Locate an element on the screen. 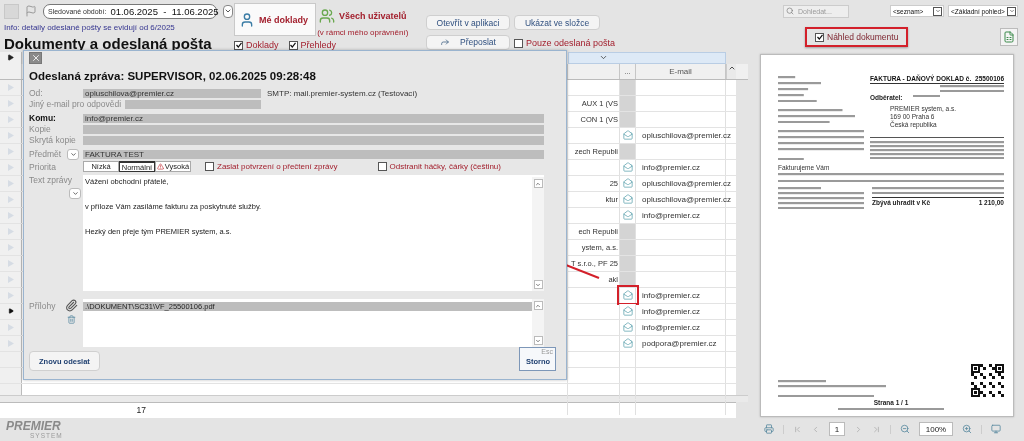 This screenshot has width=1024, height=441. close-button is located at coordinates (35, 58).